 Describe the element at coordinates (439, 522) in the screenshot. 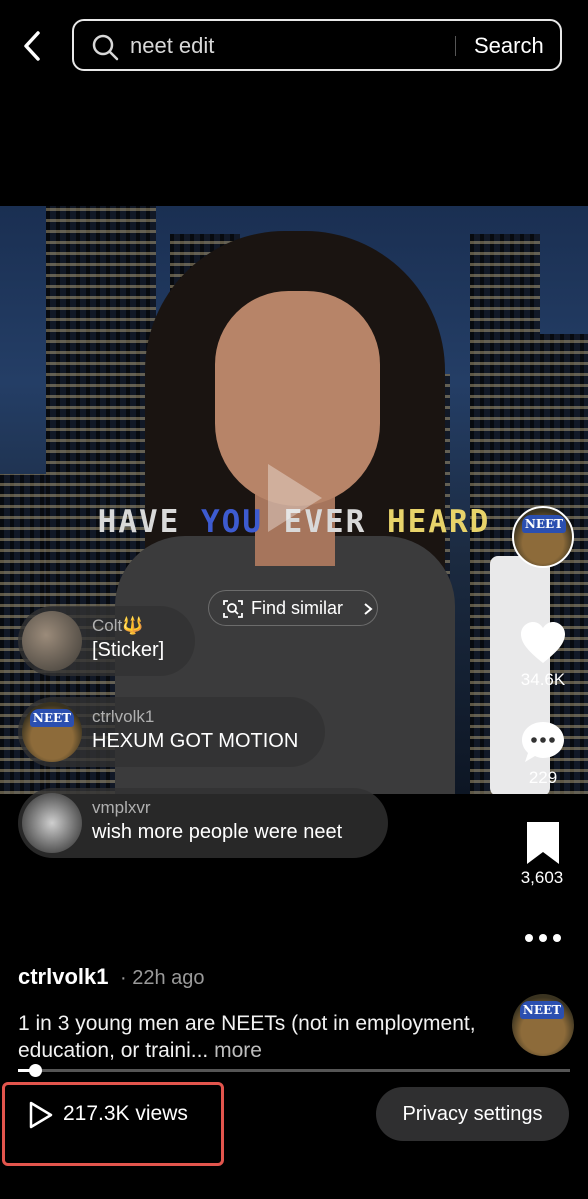

I see `caption-word: HEARD` at that location.